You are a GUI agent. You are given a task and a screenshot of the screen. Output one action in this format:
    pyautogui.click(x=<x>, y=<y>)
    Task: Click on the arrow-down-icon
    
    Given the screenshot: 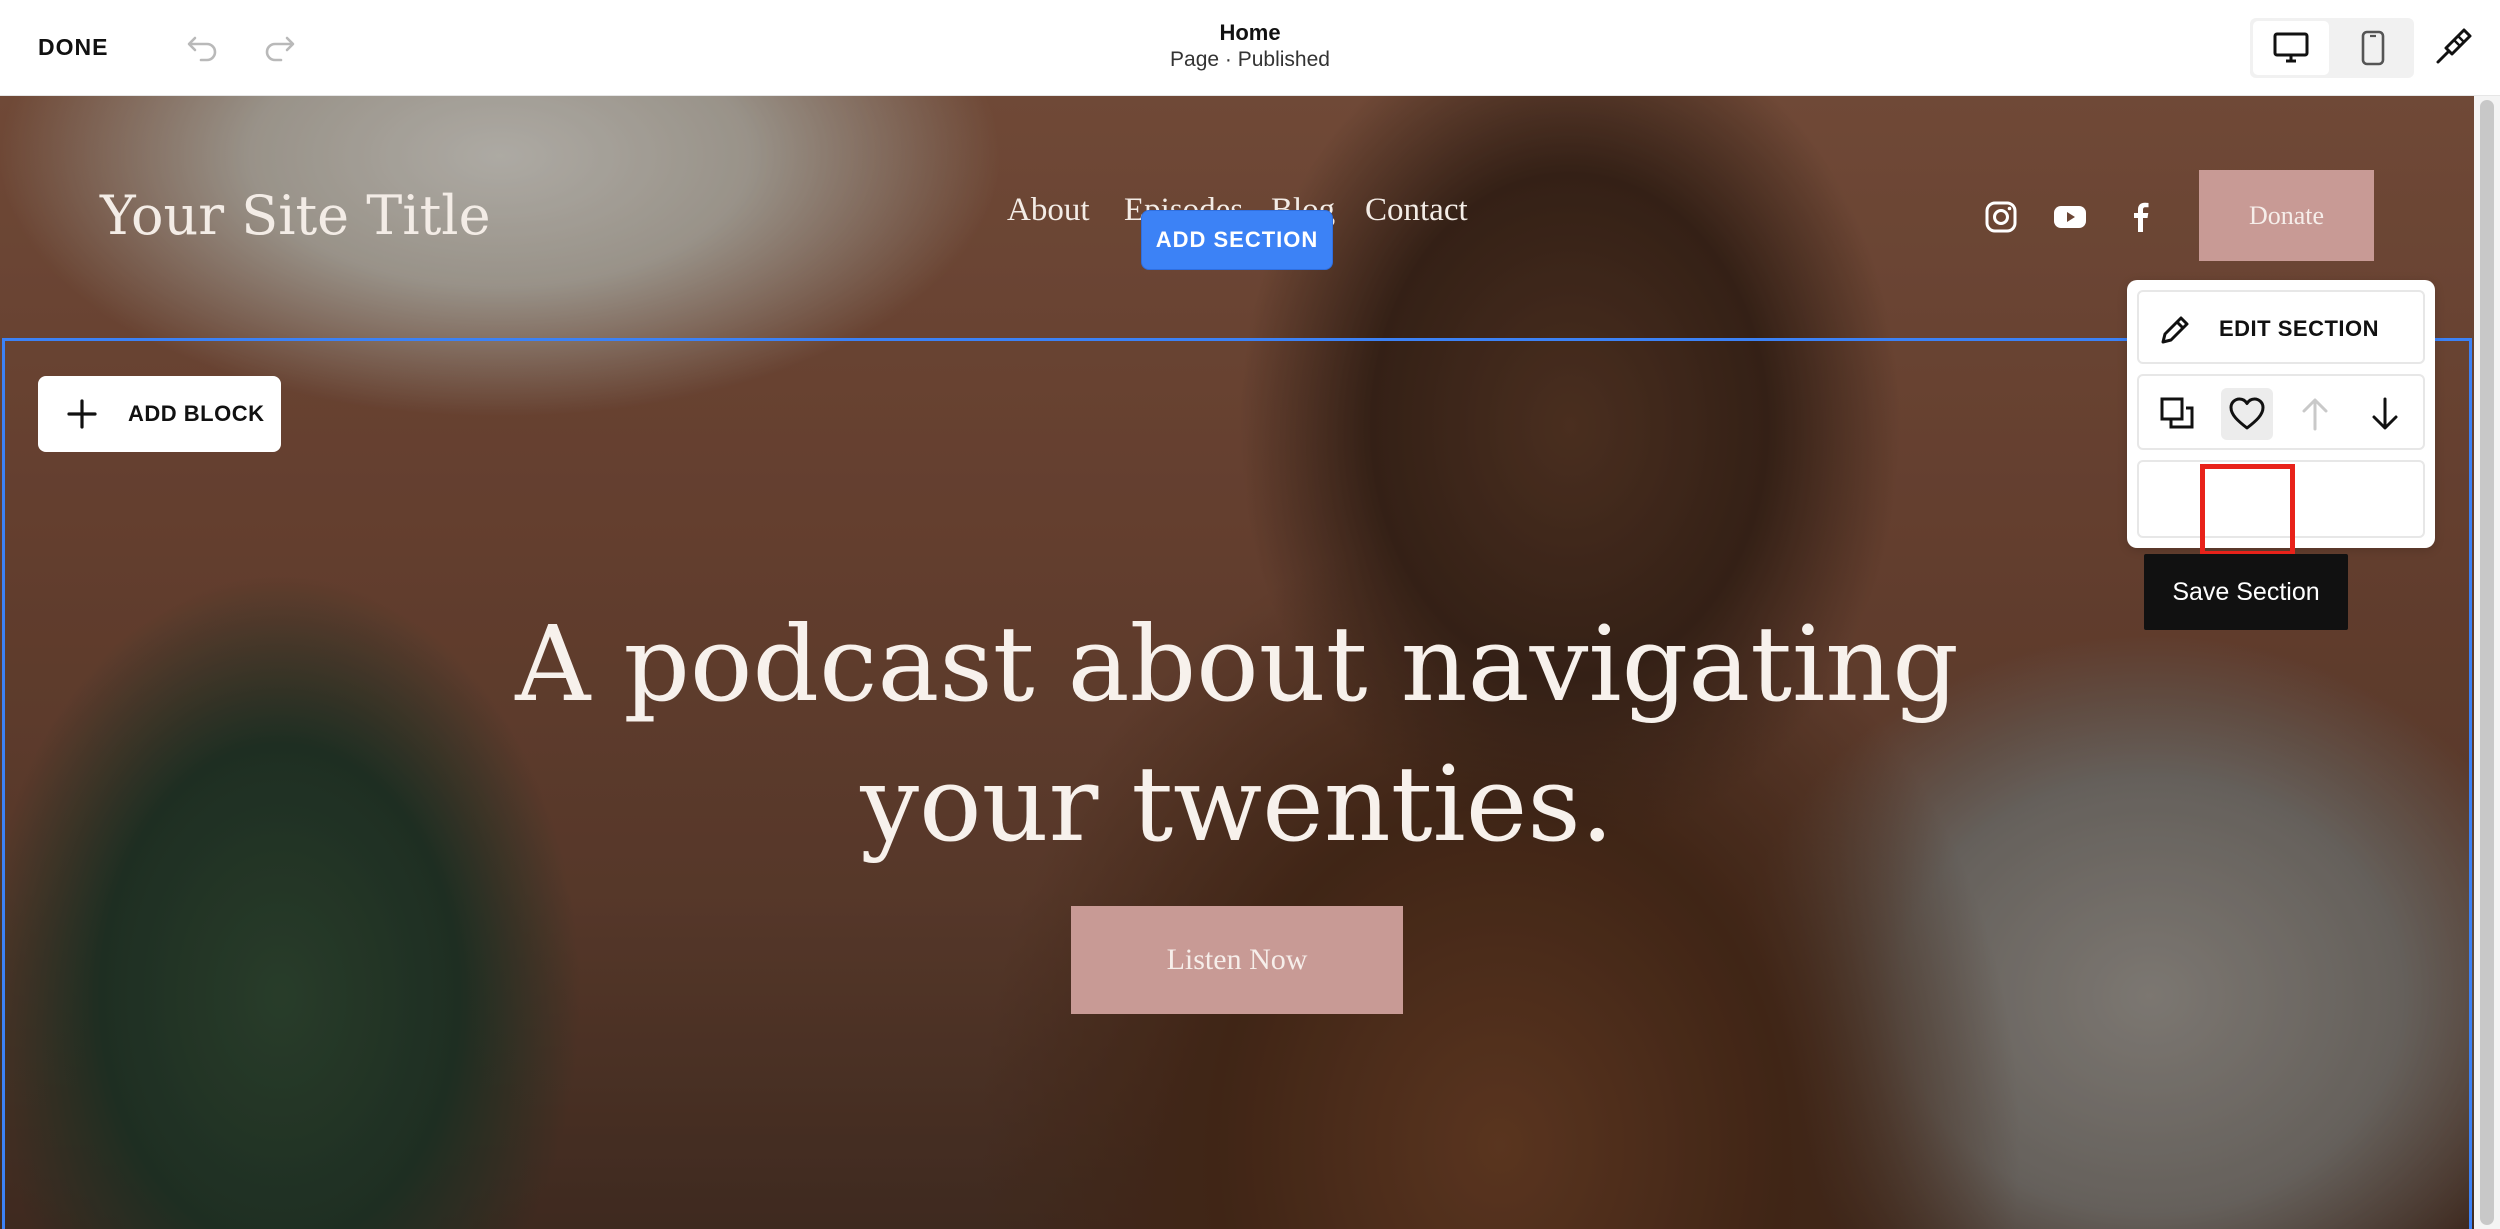 What is the action you would take?
    pyautogui.click(x=2385, y=414)
    